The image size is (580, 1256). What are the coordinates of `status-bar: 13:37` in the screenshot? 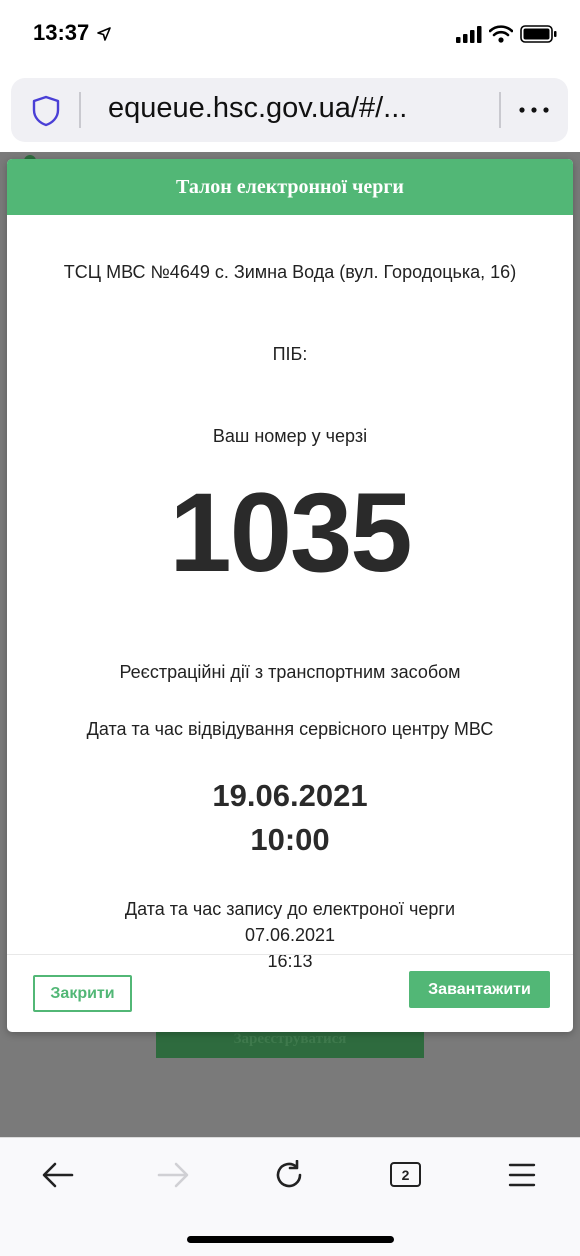 It's located at (290, 35).